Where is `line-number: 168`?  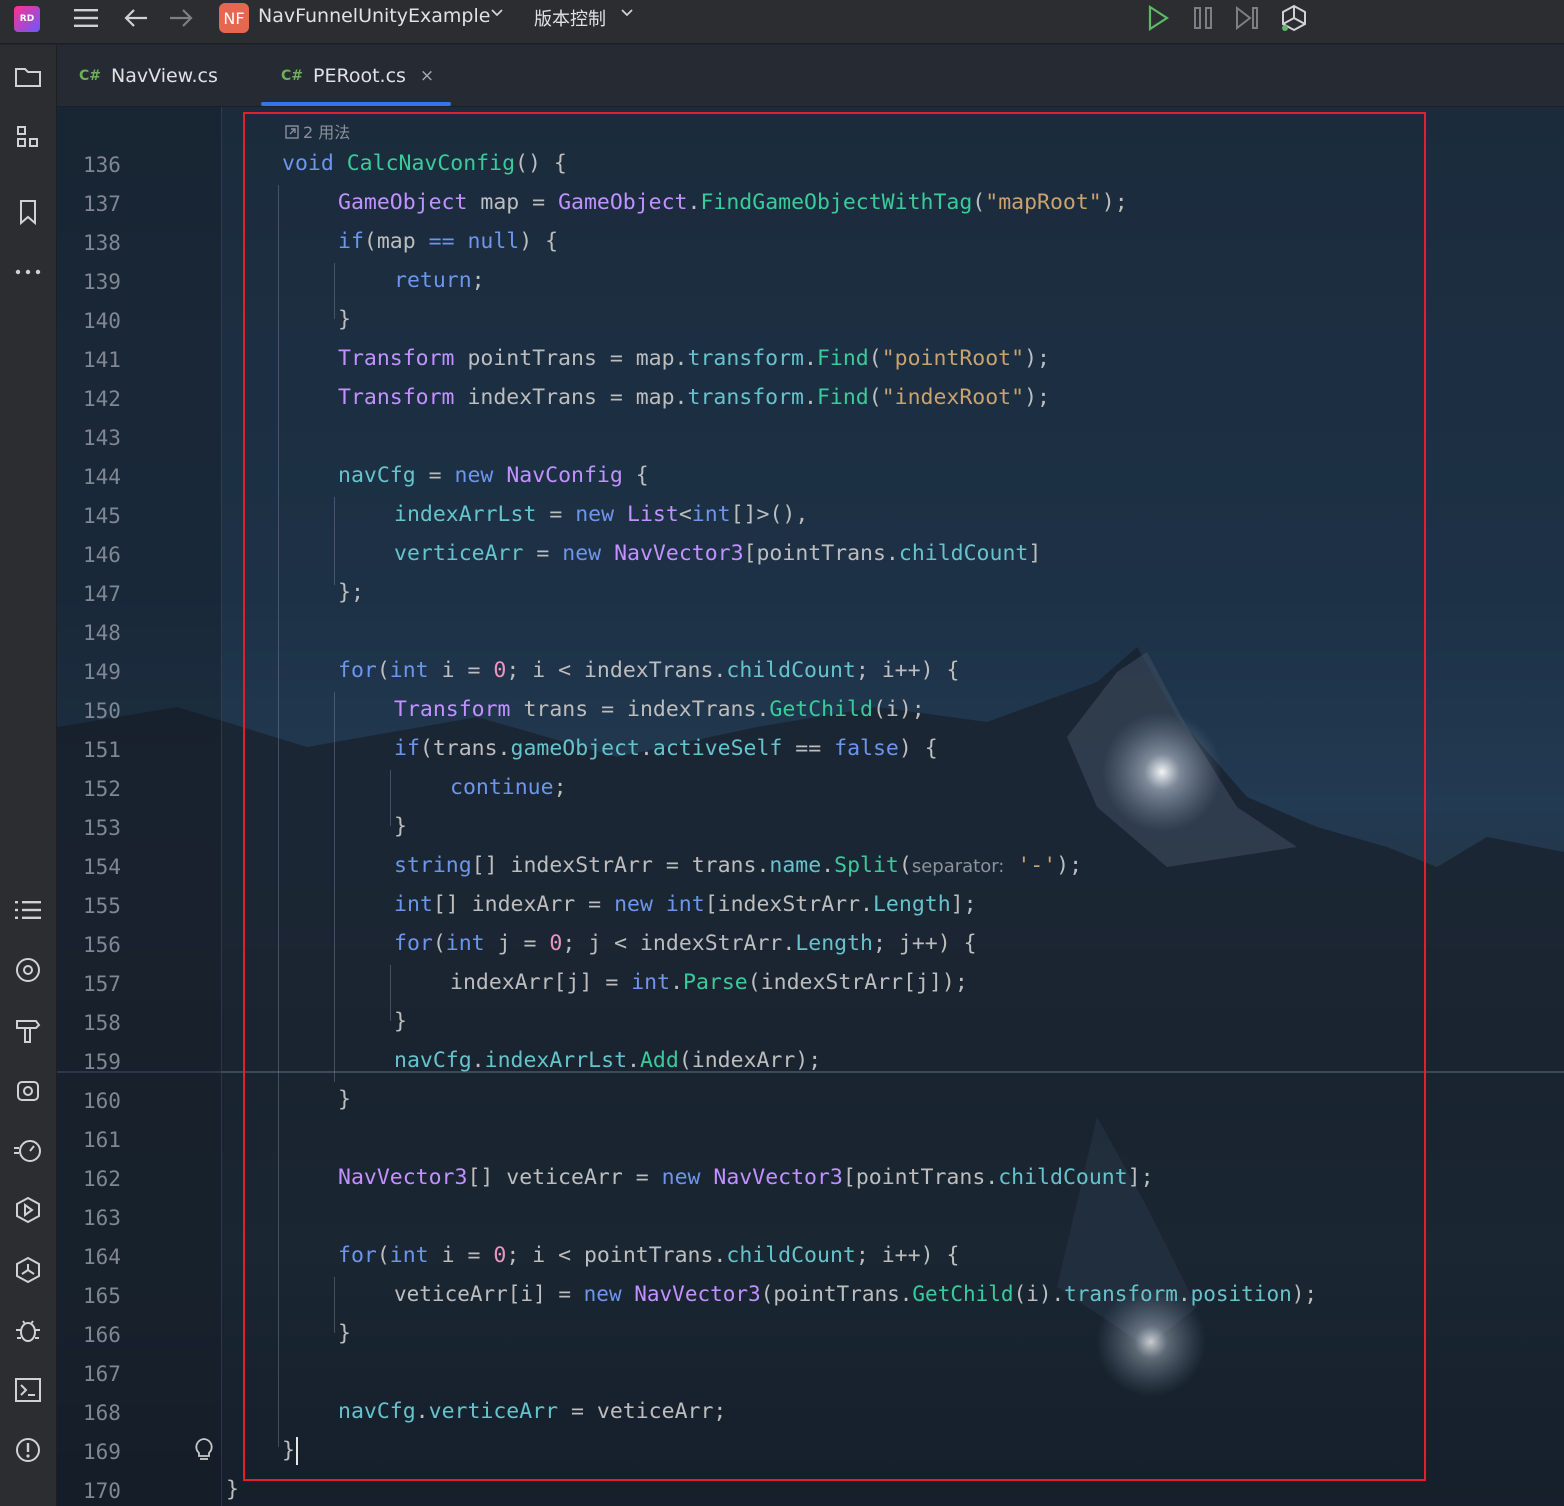 line-number: 168 is located at coordinates (123, 1413).